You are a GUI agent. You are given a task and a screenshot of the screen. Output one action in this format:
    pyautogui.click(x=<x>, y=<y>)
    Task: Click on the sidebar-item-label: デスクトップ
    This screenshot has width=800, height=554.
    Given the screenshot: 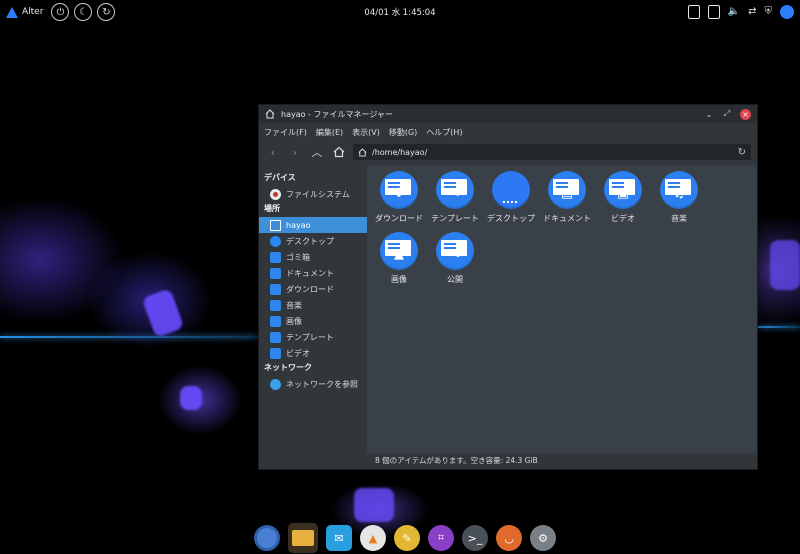 What is the action you would take?
    pyautogui.click(x=310, y=241)
    